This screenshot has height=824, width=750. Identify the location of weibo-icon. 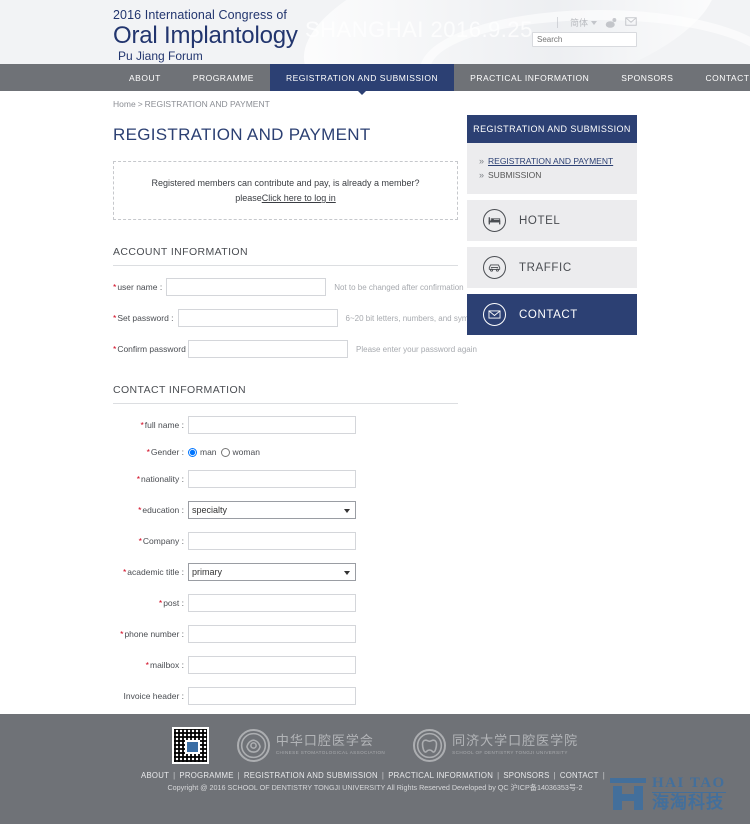
(611, 22).